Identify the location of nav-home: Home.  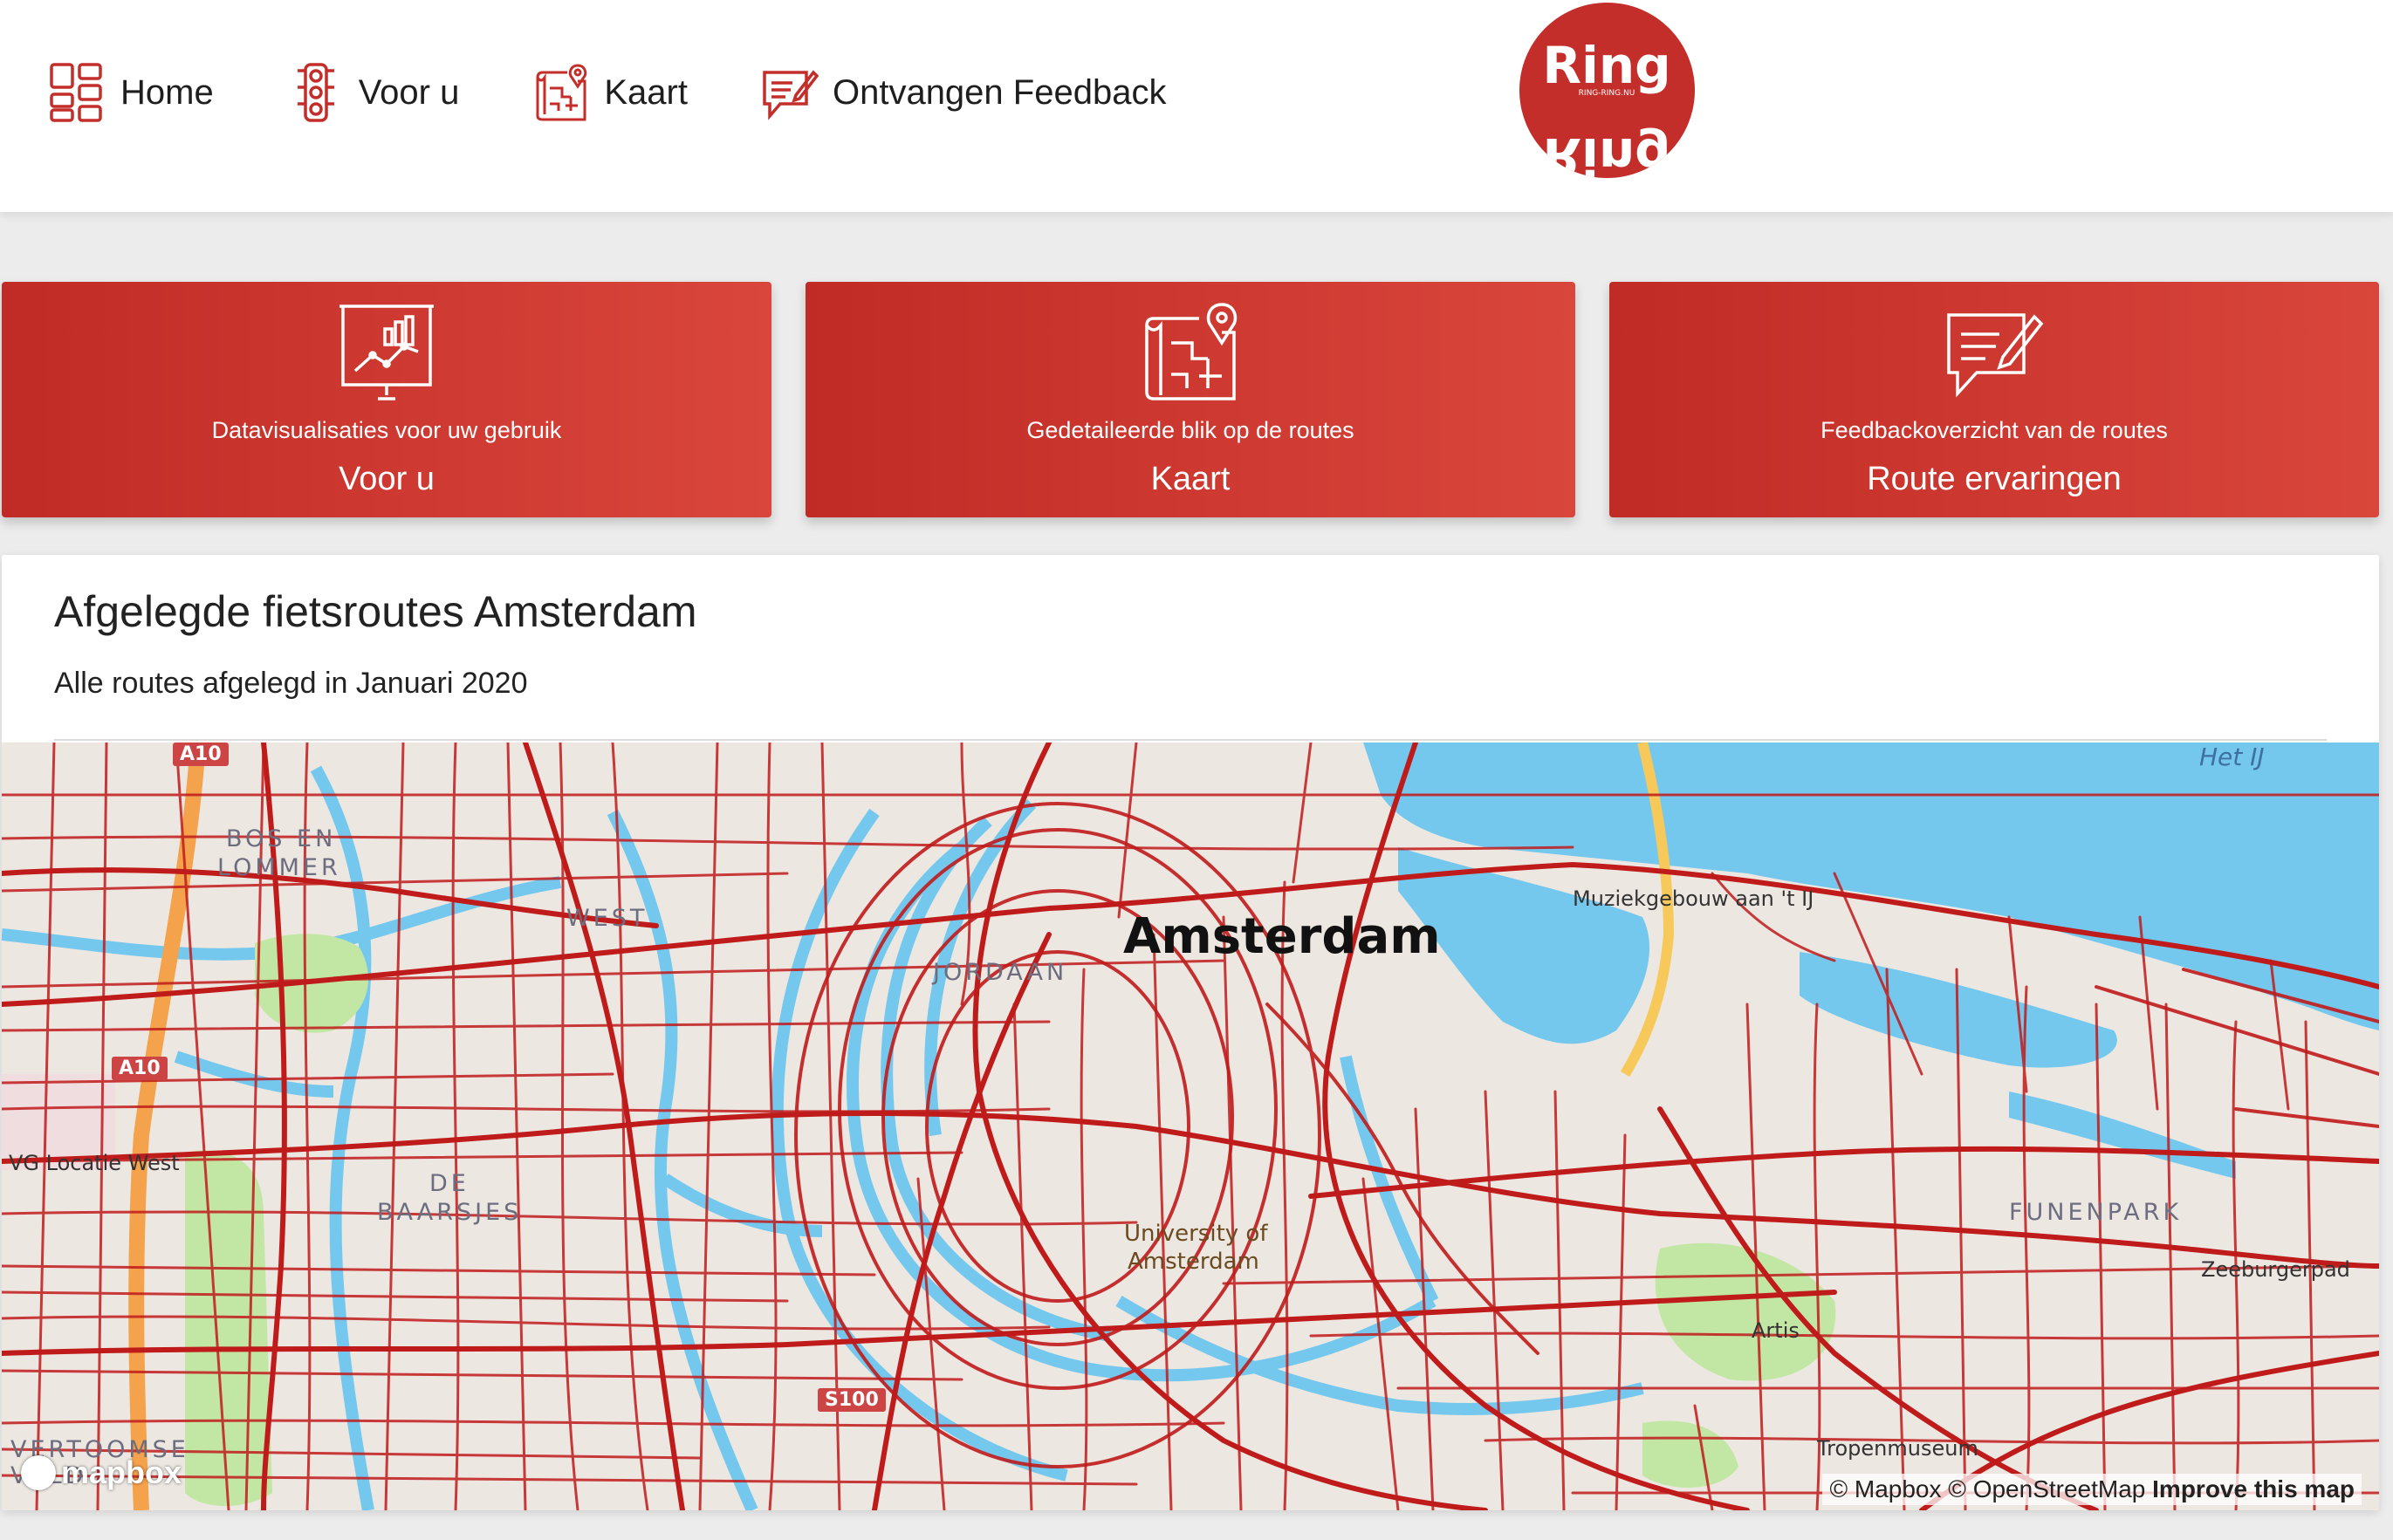
(131, 92).